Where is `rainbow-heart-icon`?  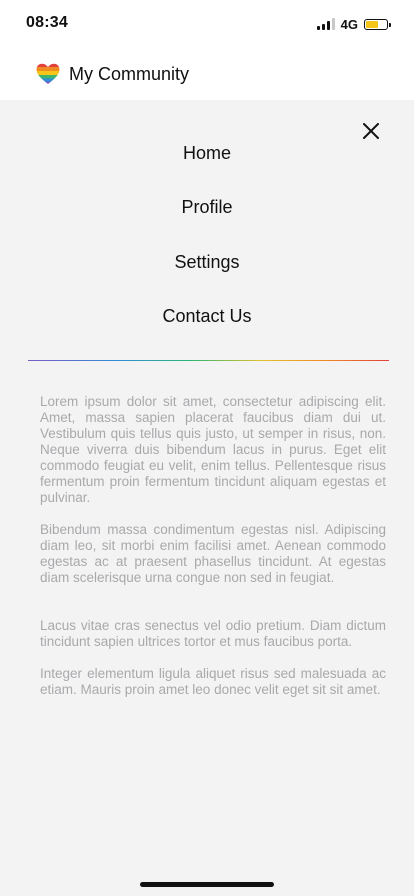
rainbow-heart-icon is located at coordinates (48, 74).